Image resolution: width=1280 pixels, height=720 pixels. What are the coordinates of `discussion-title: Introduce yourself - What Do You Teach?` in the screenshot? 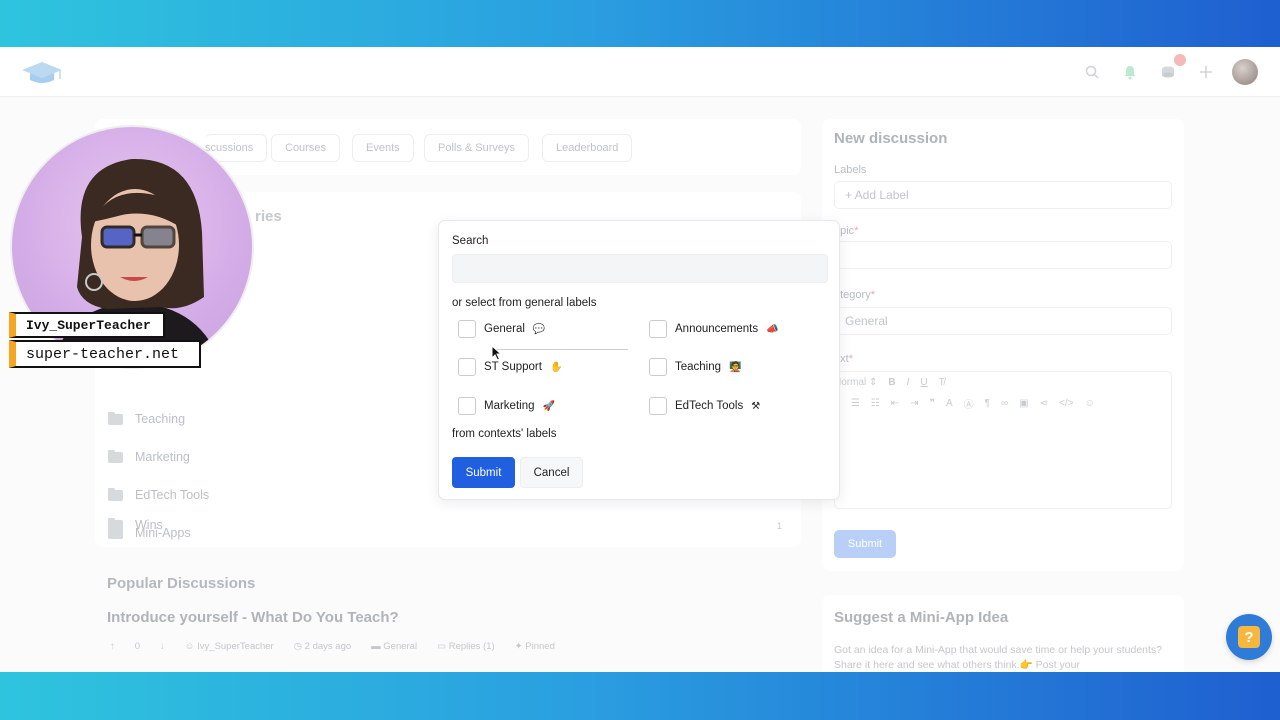 It's located at (253, 617).